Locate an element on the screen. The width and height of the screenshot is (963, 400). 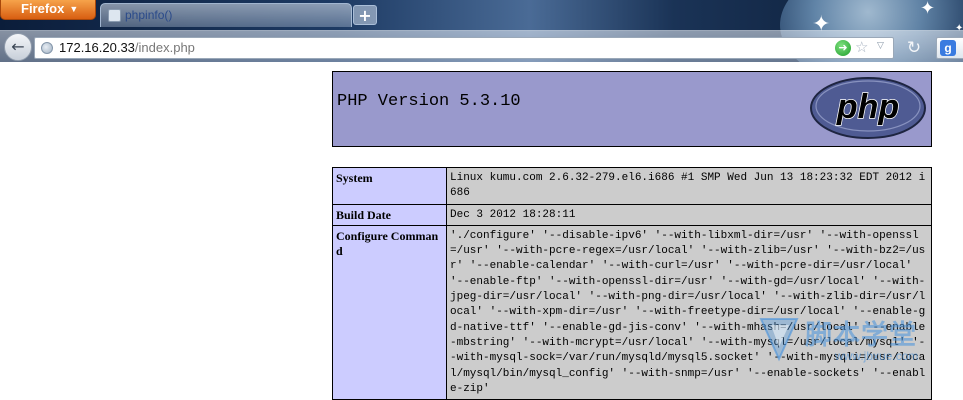
url-text: 172.16.20.33/index.php is located at coordinates (127, 47).